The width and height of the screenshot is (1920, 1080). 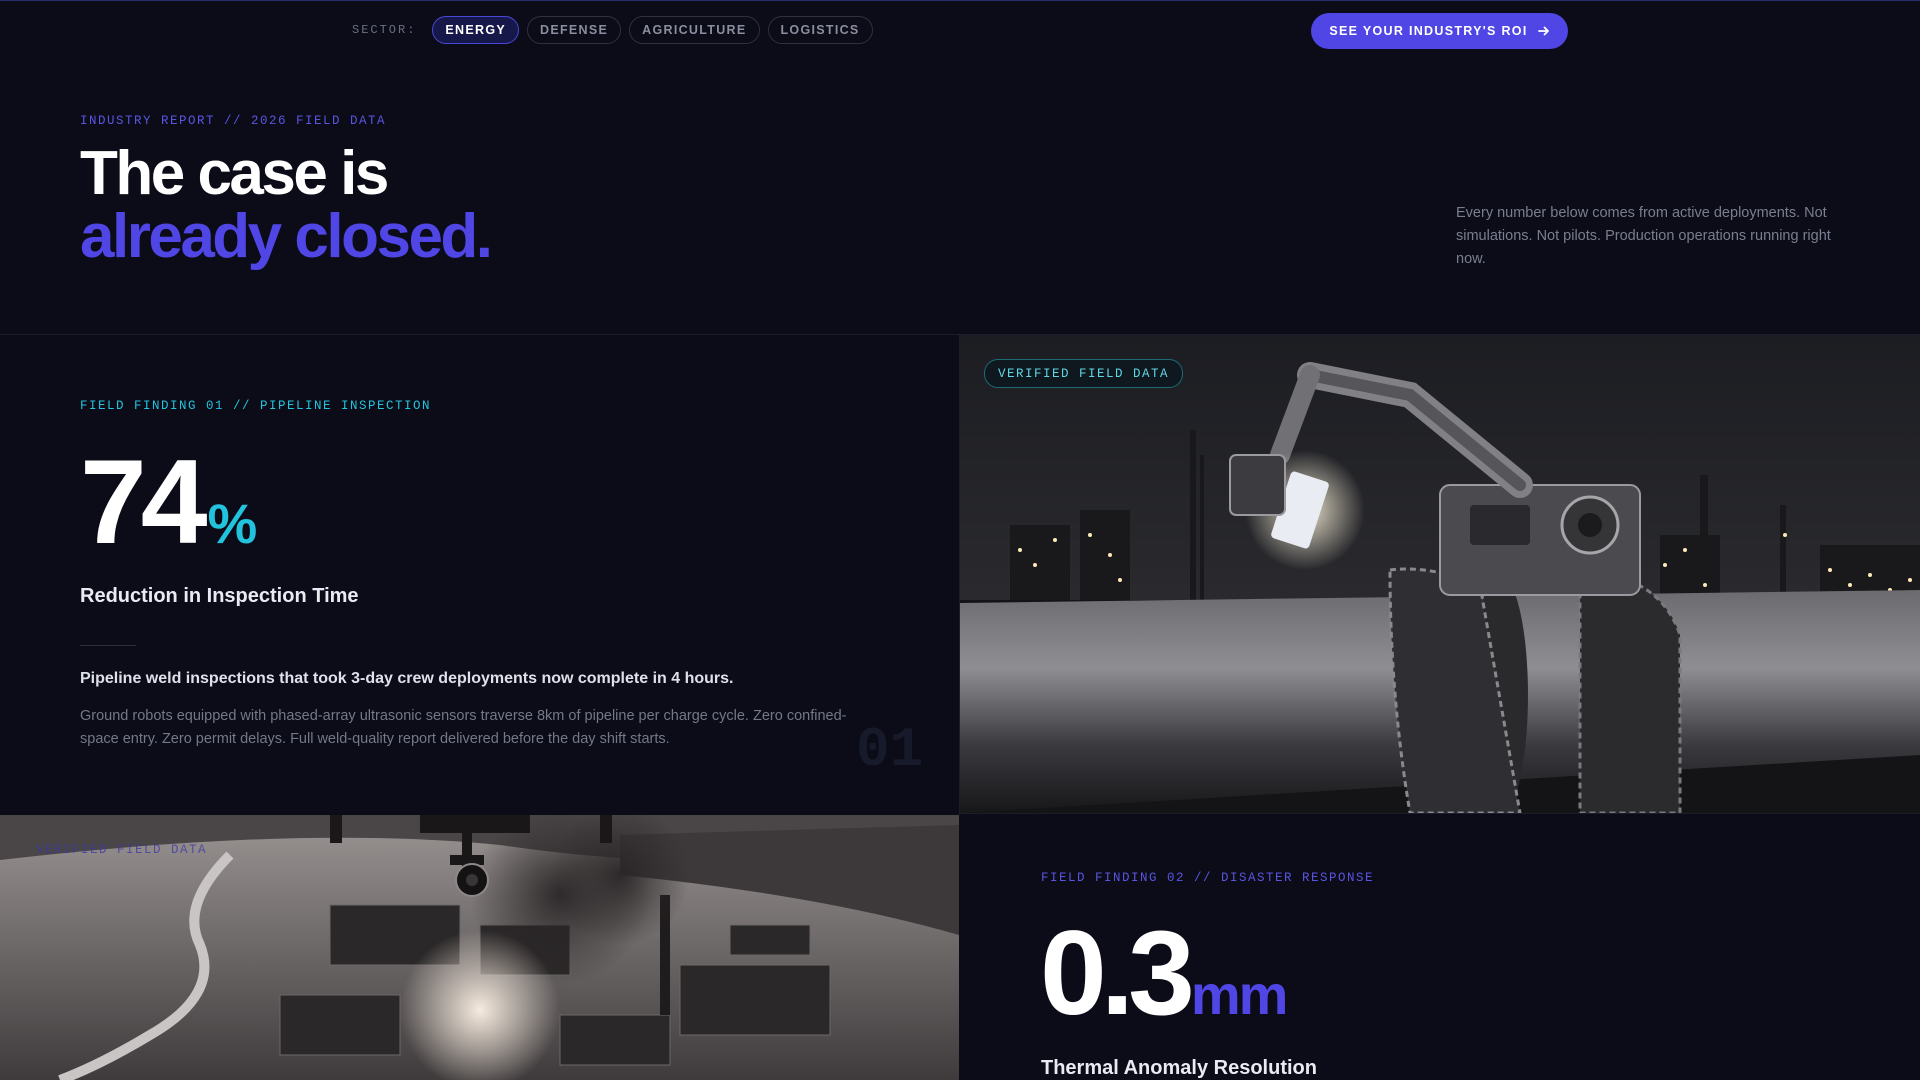 I want to click on hero-eyebrow: INDUSTRY REPORT // 2026 FIELD DATA, so click(x=233, y=121).